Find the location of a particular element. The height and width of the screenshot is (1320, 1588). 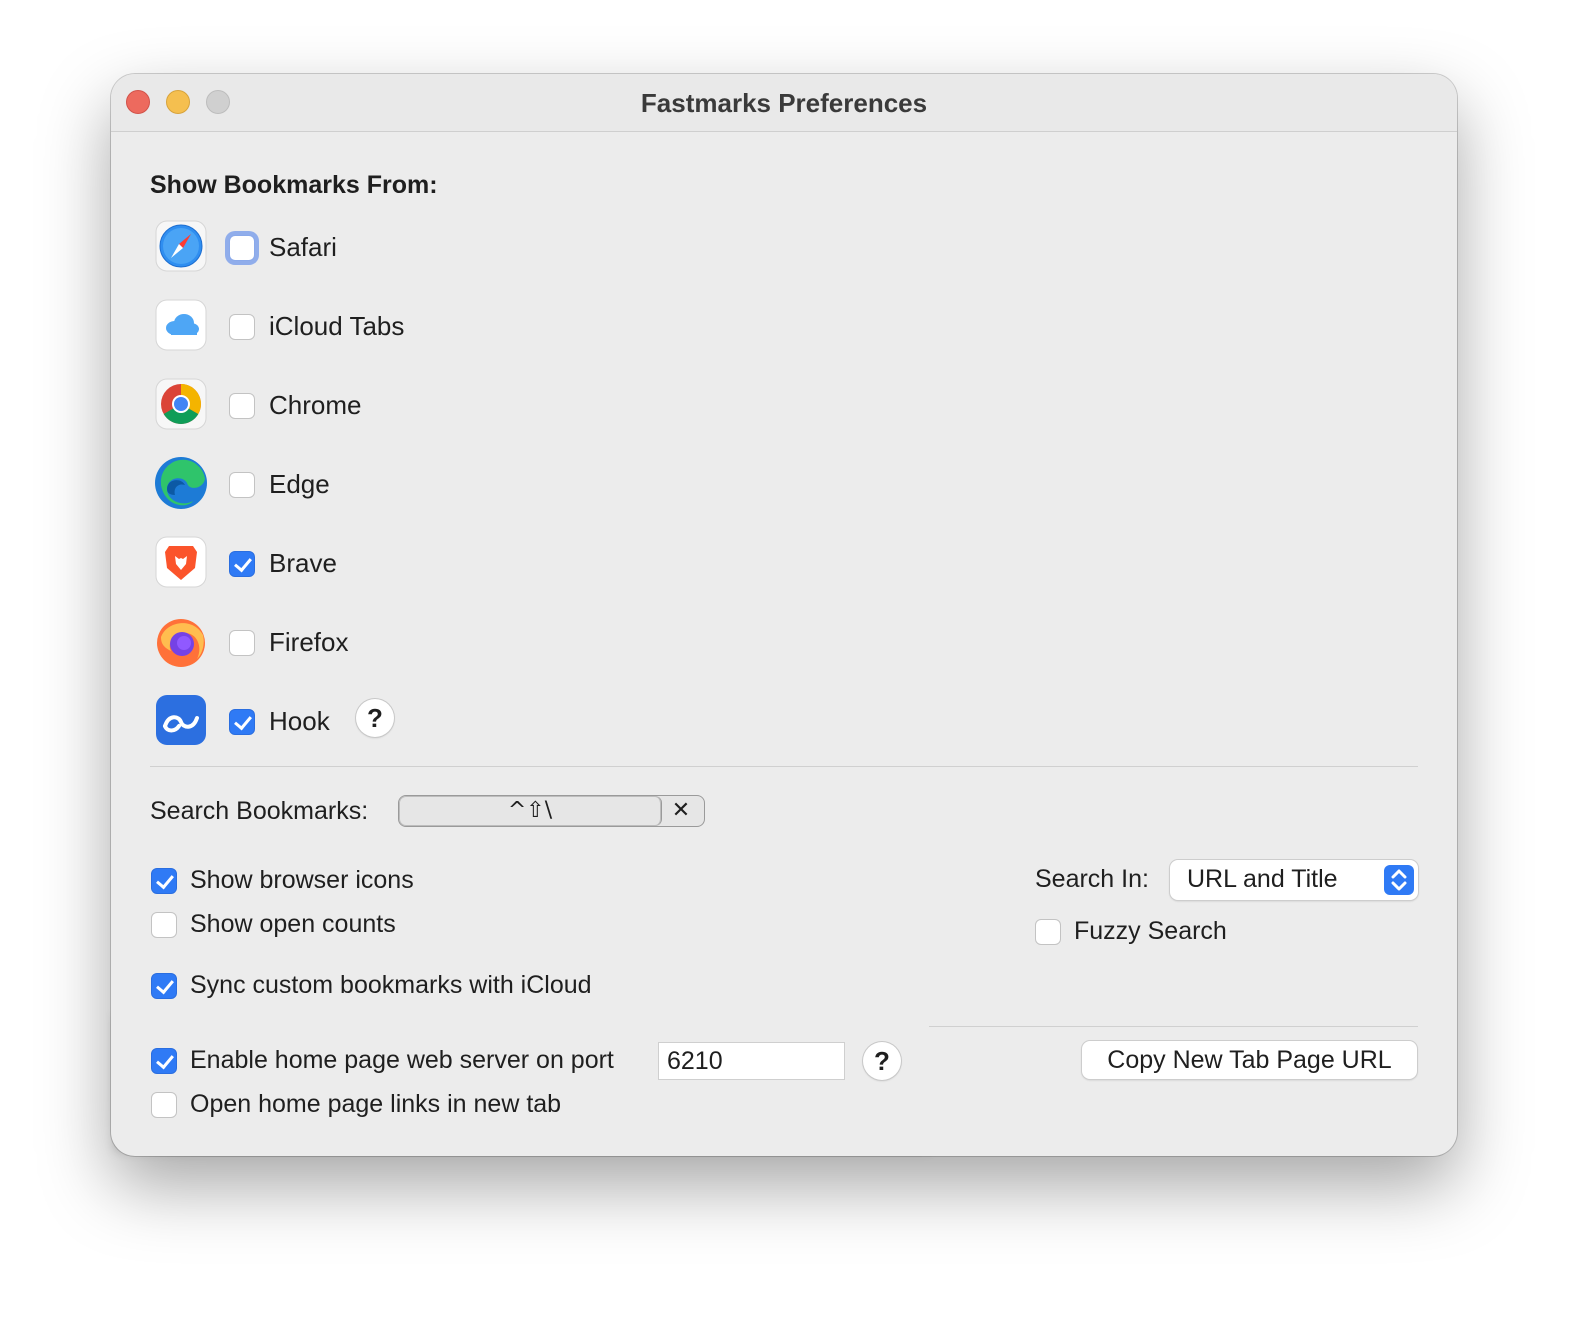

section-title: Show Bookmarks From: is located at coordinates (294, 185).